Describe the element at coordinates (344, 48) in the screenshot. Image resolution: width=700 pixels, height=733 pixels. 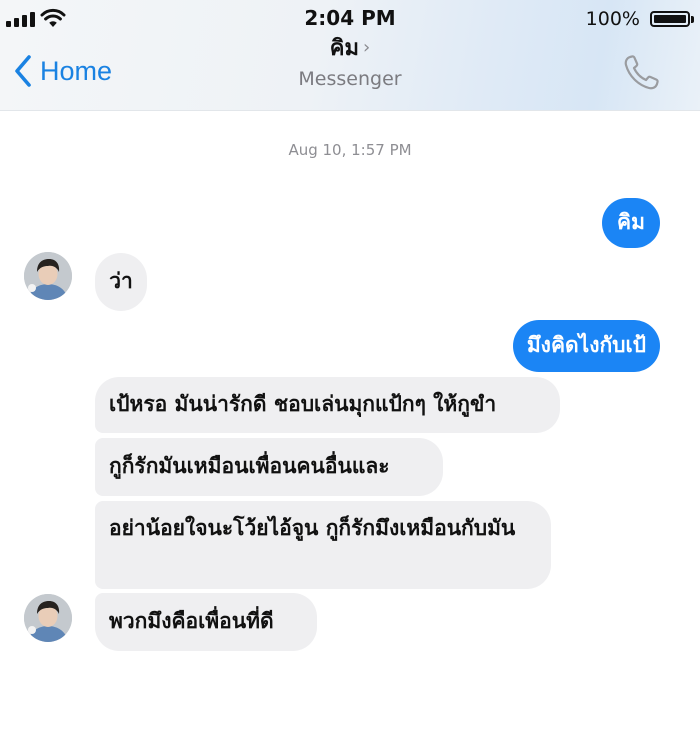
I see `contact-name: คิม` at that location.